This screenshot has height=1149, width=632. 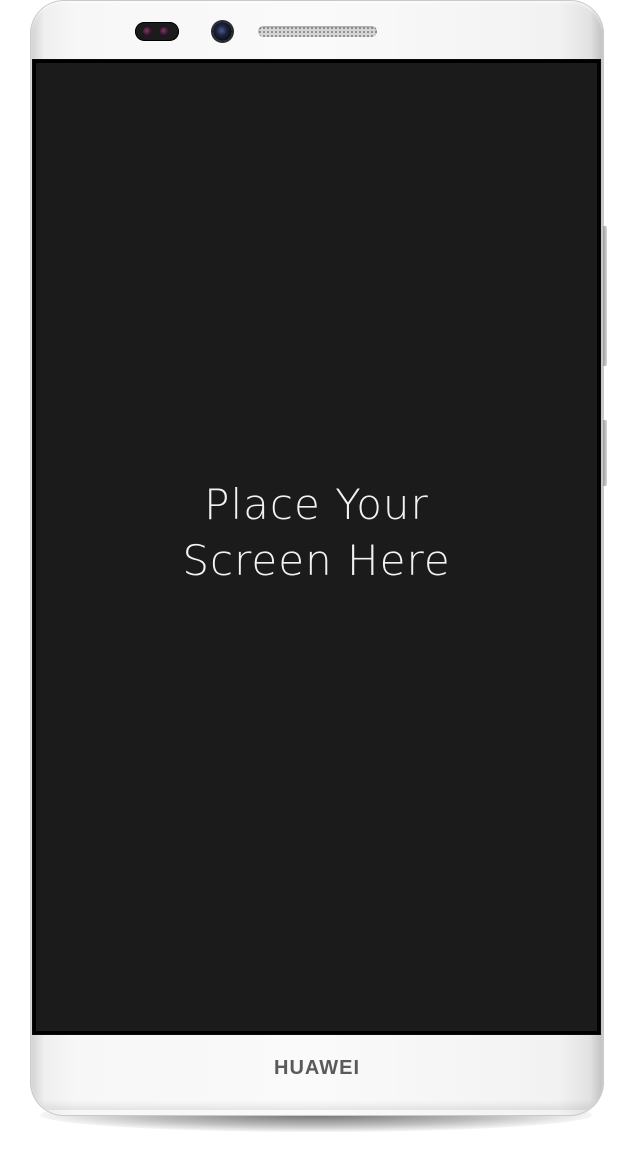 What do you see at coordinates (316, 533) in the screenshot?
I see `screen-placeholder-text: Place Your Screen Here` at bounding box center [316, 533].